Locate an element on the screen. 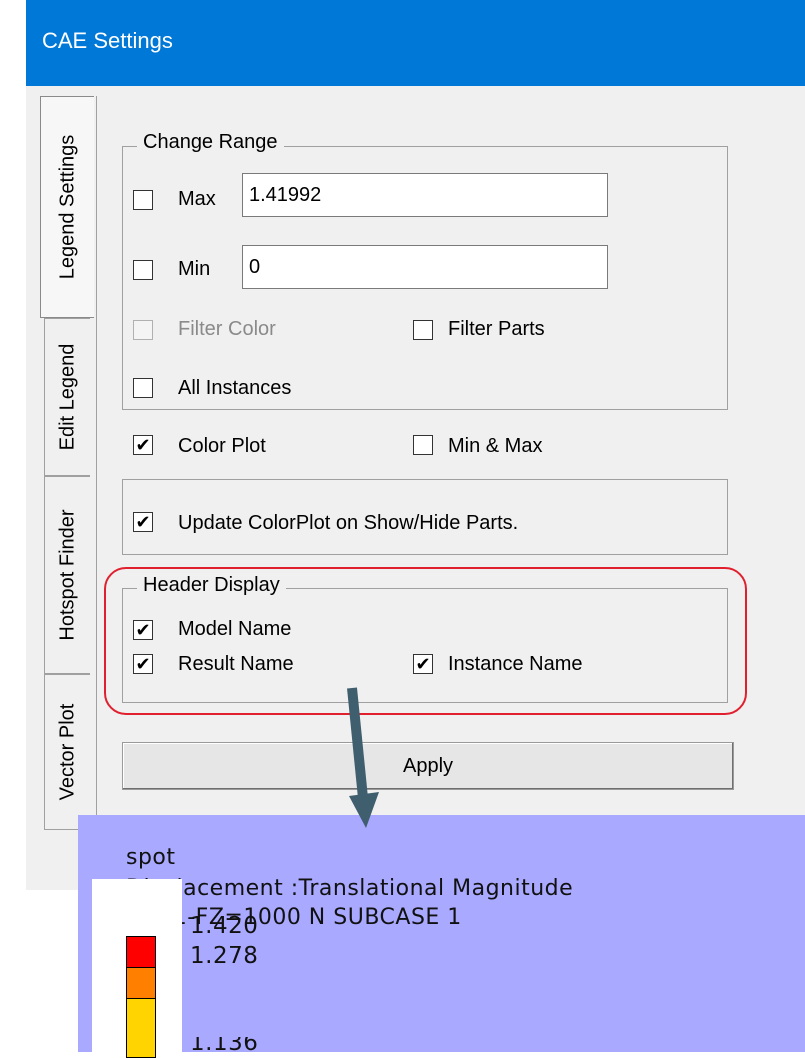 Image resolution: width=805 pixels, height=1058 pixels. update-colorplot-label: Update ColorPlot on Show/Hide Parts. is located at coordinates (348, 523).